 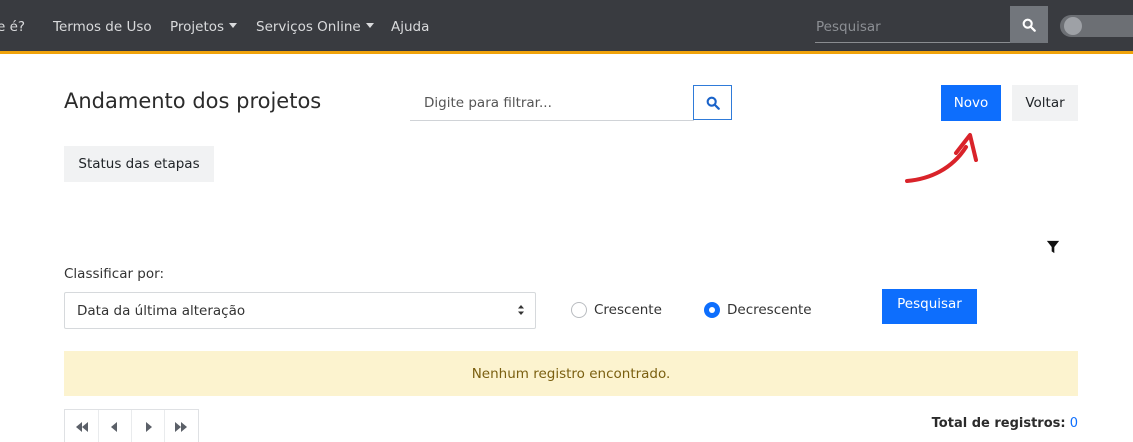 I want to click on nav-link-terms: Termos de Uso, so click(x=102, y=27).